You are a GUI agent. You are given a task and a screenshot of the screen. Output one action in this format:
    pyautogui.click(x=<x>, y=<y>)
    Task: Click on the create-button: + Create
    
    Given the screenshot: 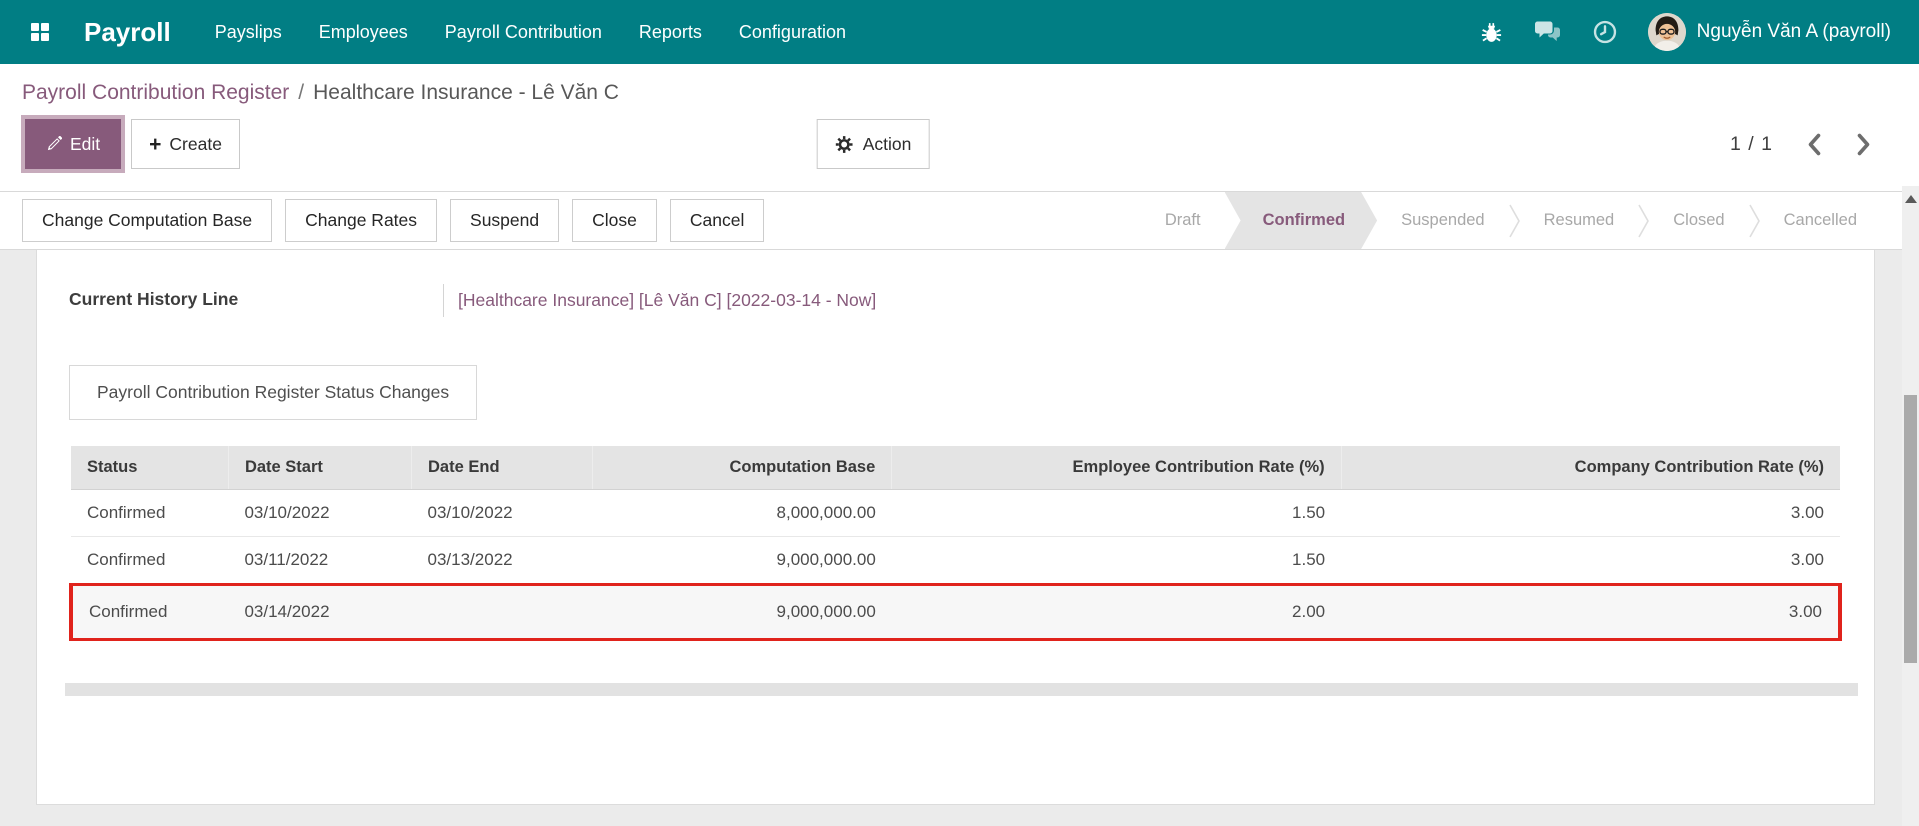 What is the action you would take?
    pyautogui.click(x=185, y=144)
    